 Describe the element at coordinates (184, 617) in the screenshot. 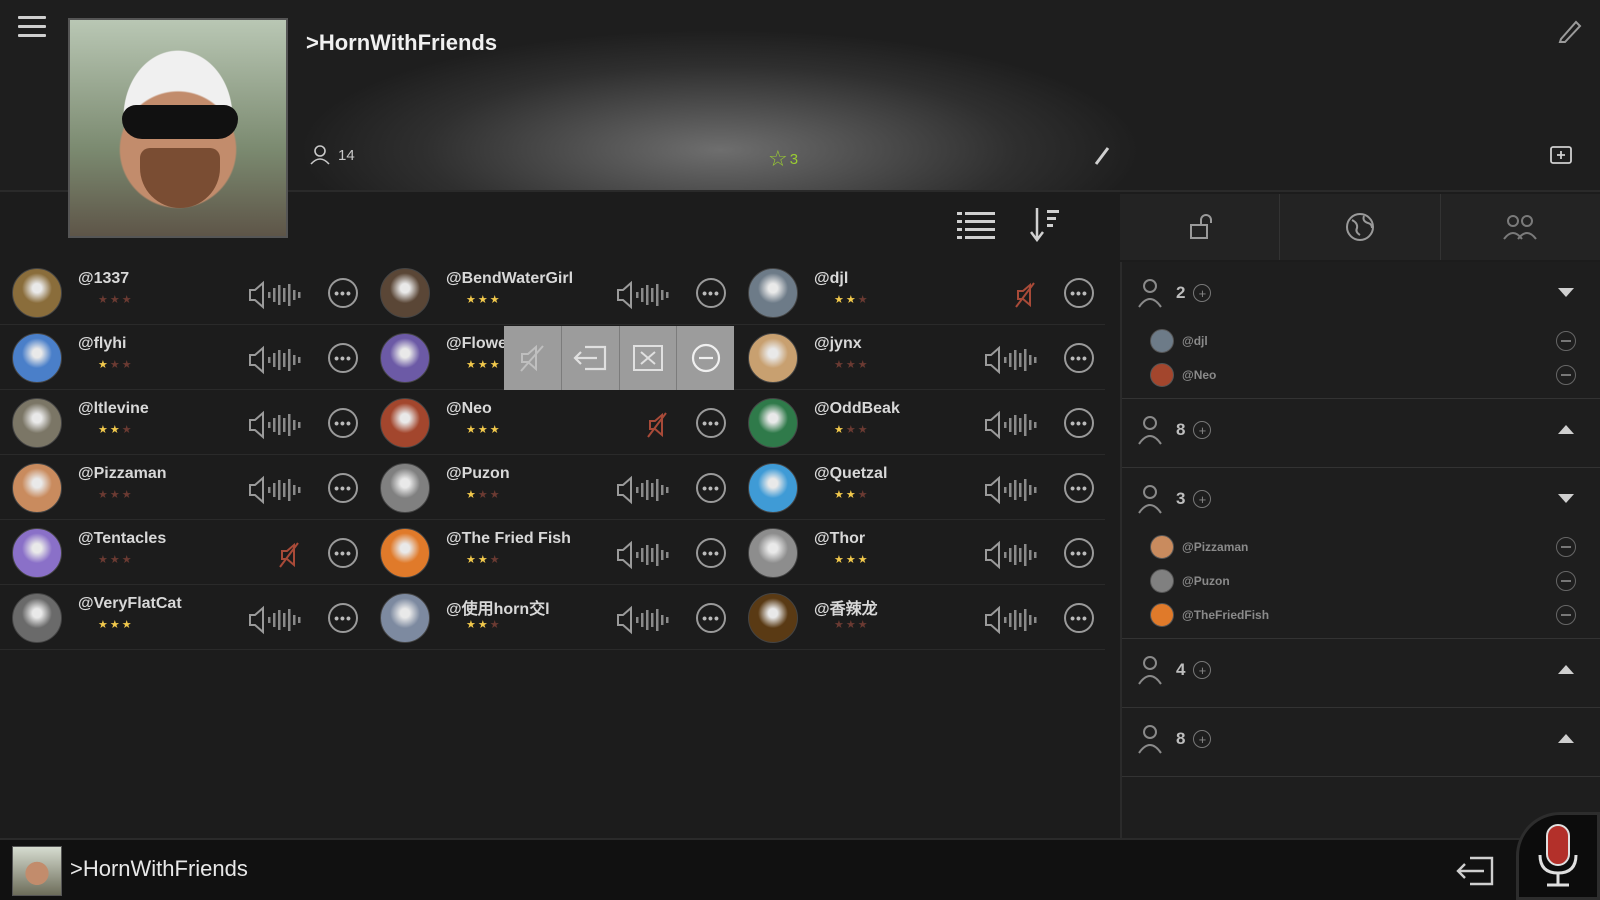

I see `user-cell: @VeryFlatCat ★★★ •••` at that location.